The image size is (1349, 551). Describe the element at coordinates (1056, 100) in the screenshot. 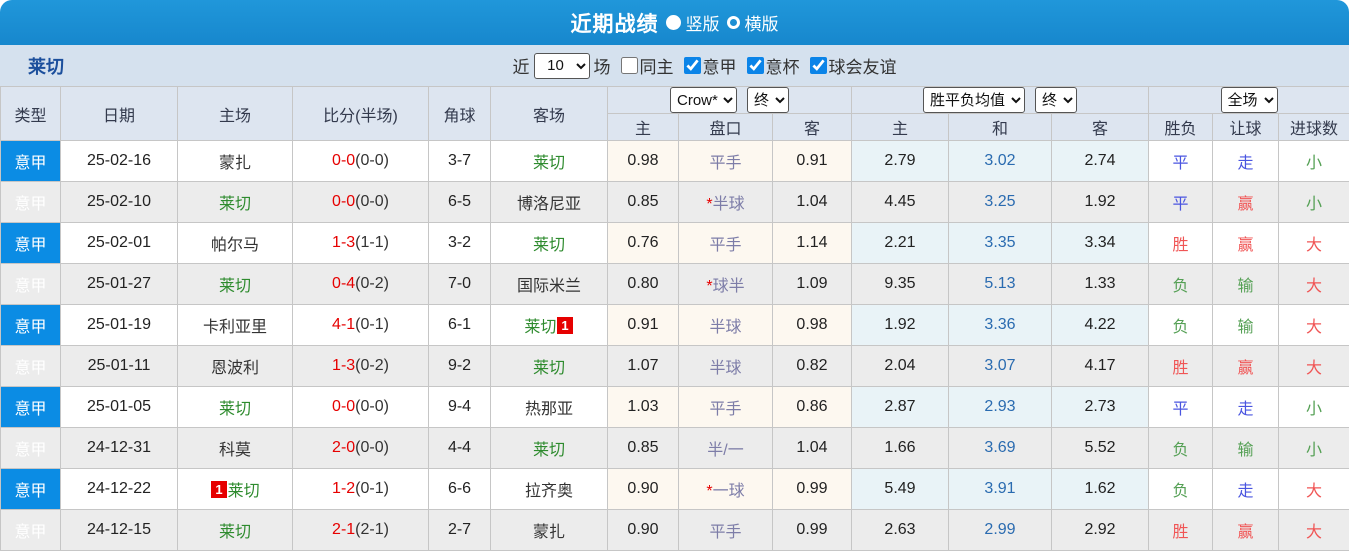

I see `europe-odds-time-select: 终` at that location.